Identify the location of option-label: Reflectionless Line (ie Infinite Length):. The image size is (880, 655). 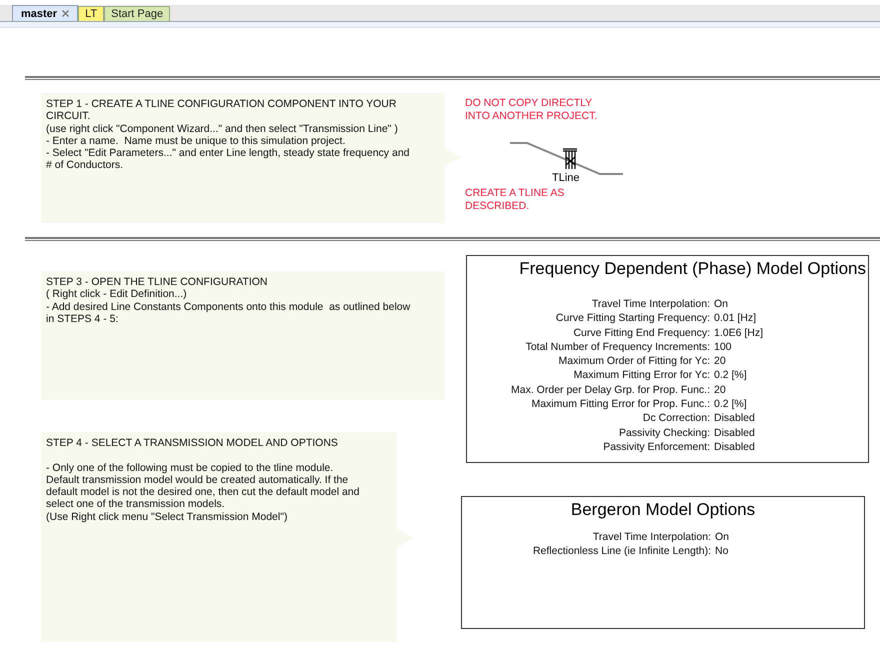
(621, 551).